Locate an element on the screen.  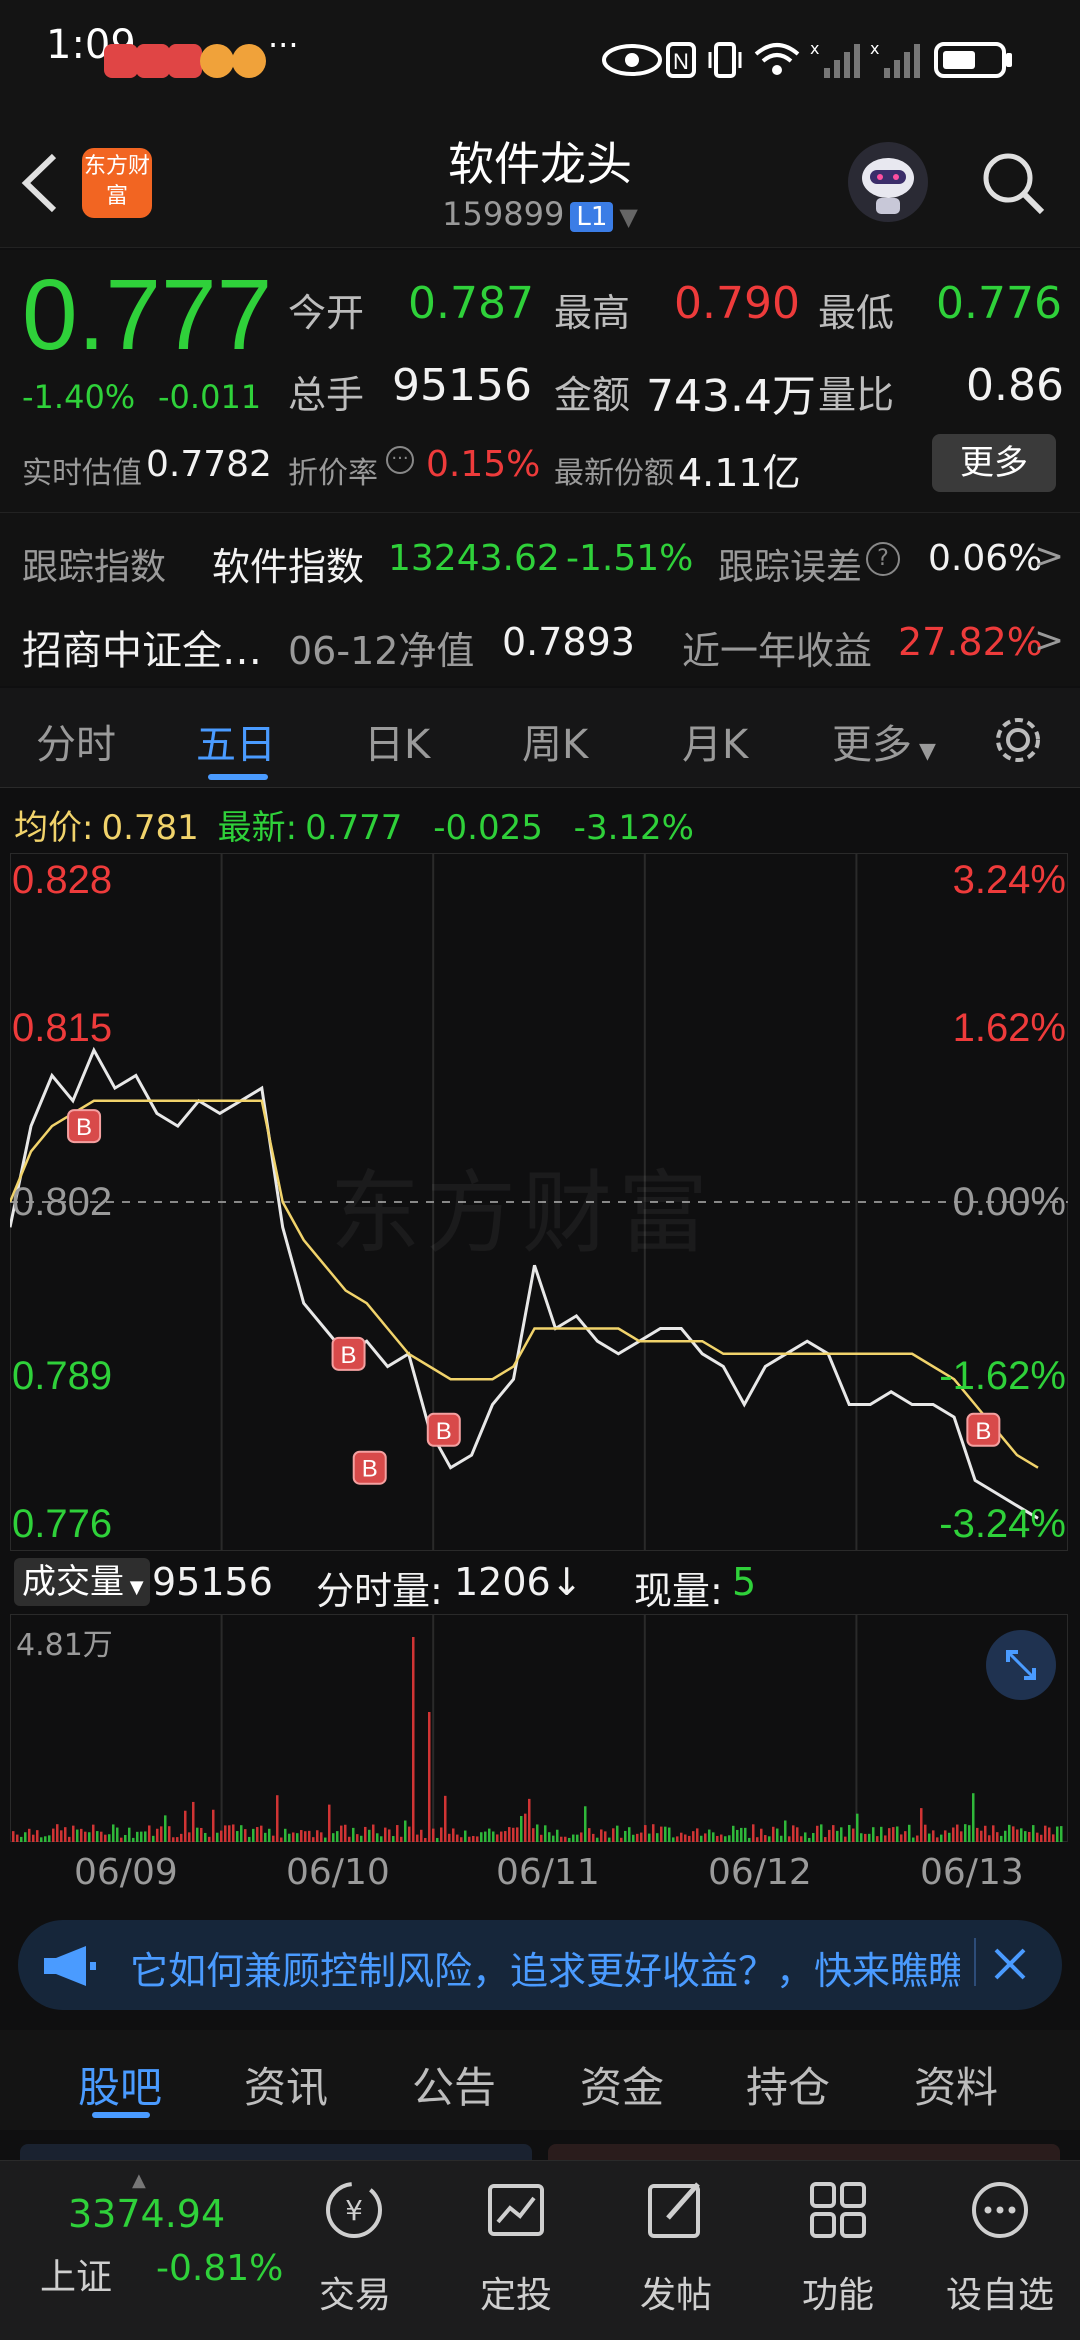
invest-plan-icon is located at coordinates (516, 2210).